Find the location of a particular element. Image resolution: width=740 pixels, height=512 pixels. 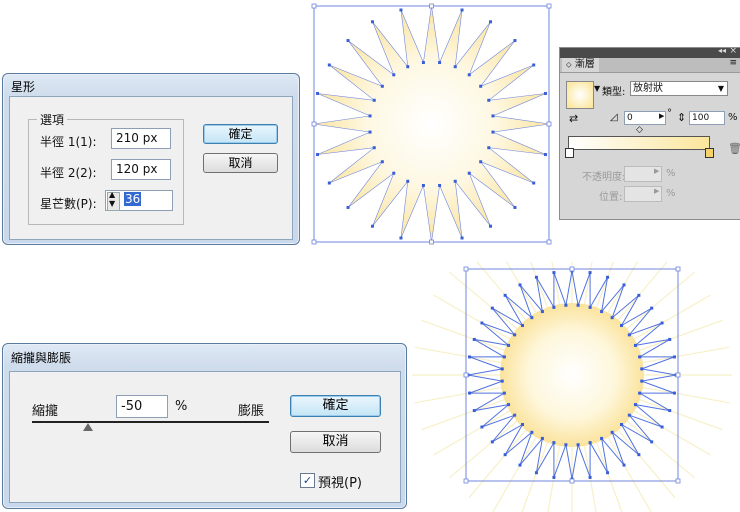

ratio-field: 100 is located at coordinates (707, 118).